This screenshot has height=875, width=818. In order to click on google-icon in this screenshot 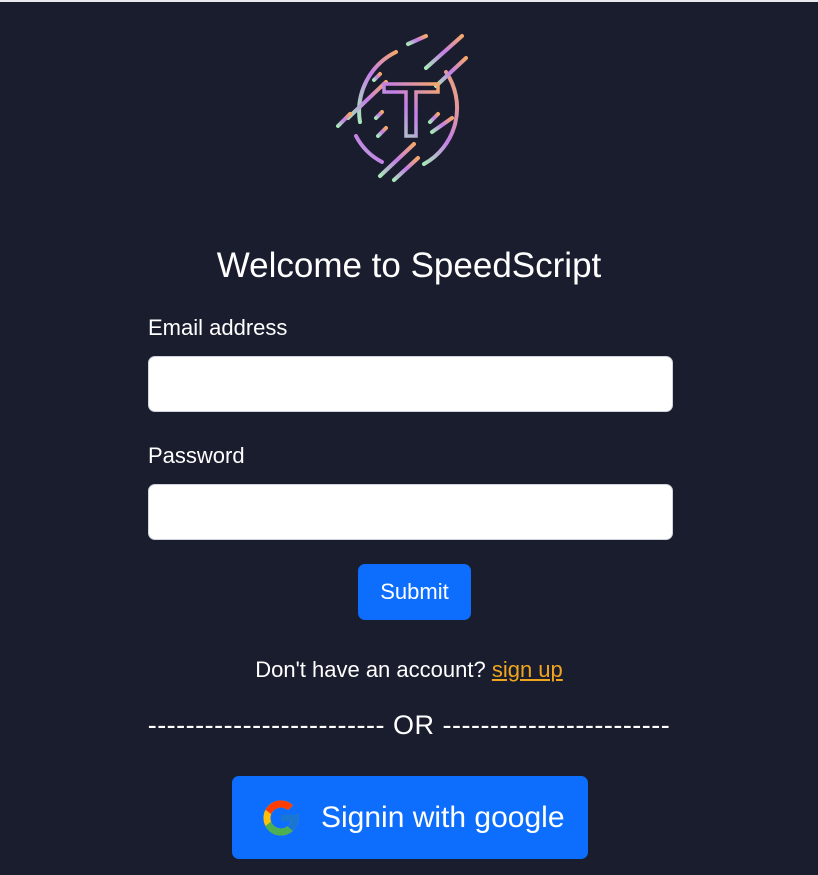, I will do `click(281, 818)`.